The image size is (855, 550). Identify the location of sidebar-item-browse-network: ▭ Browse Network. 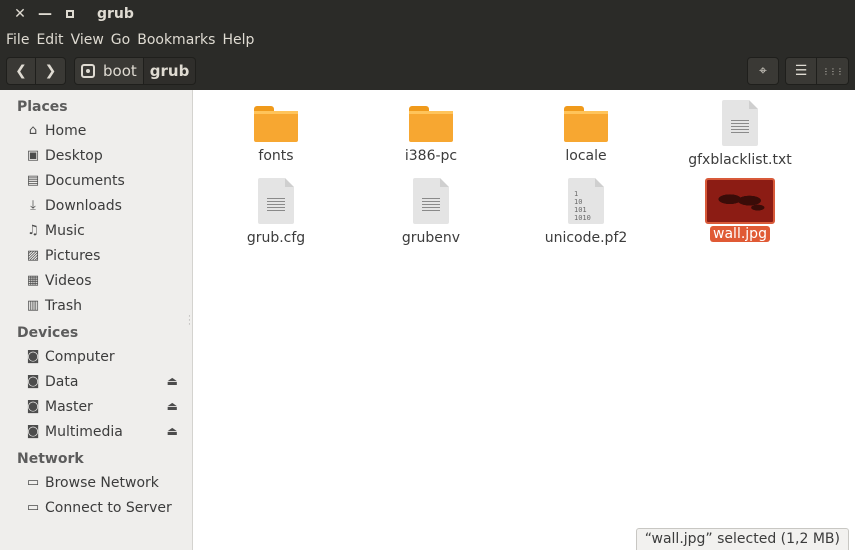
(96, 482).